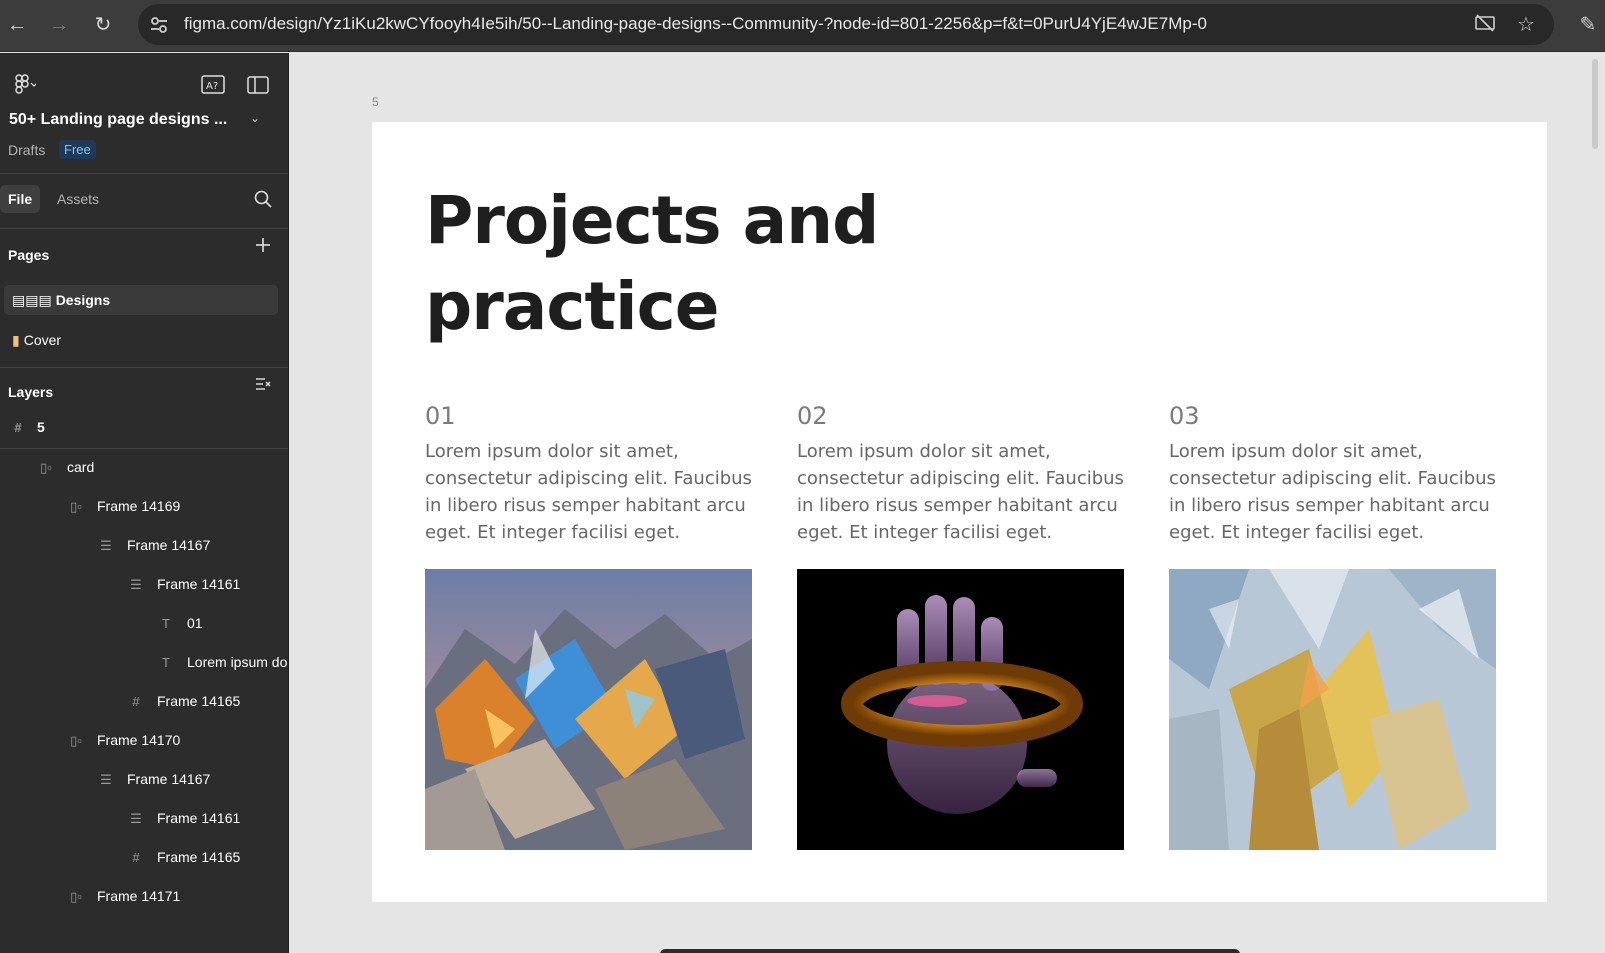  What do you see at coordinates (263, 199) in the screenshot?
I see `search-icon` at bounding box center [263, 199].